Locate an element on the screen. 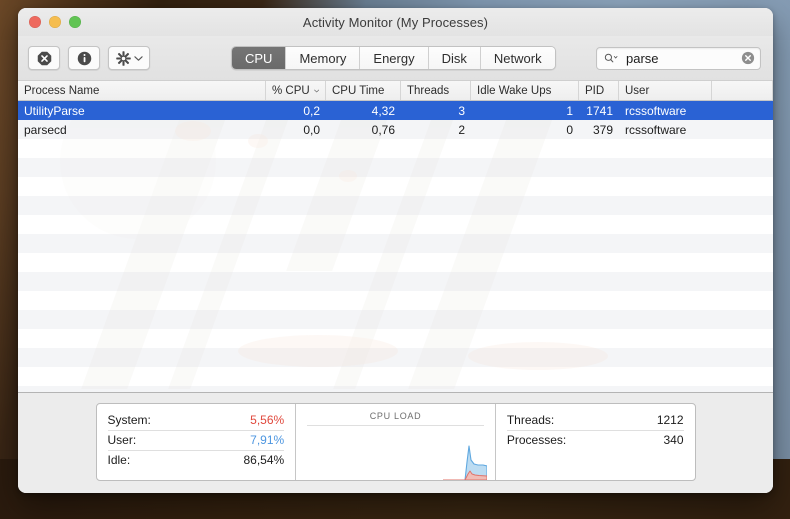 The width and height of the screenshot is (790, 519). column-label: User is located at coordinates (637, 90).